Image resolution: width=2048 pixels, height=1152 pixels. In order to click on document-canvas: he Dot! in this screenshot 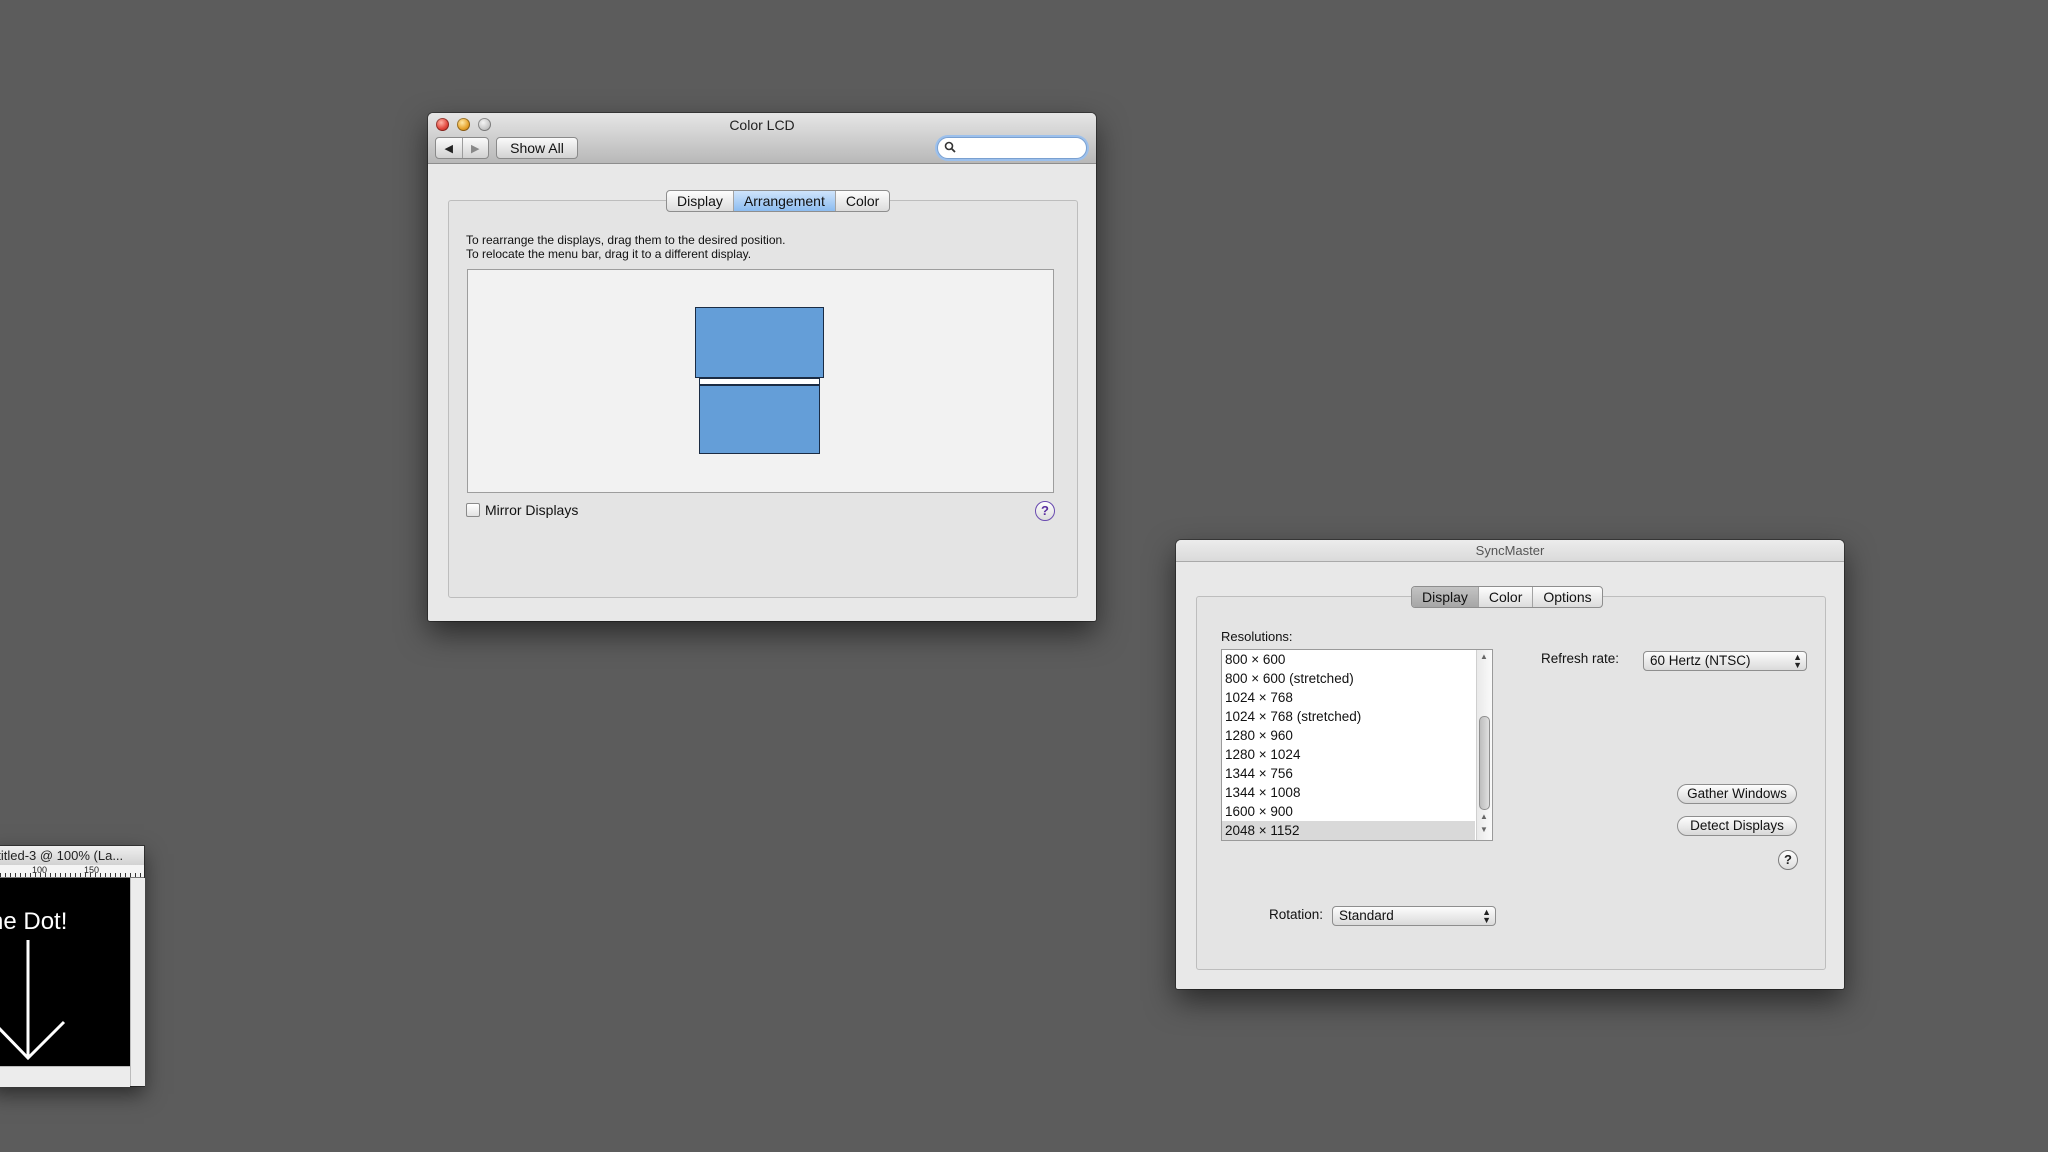, I will do `click(65, 972)`.